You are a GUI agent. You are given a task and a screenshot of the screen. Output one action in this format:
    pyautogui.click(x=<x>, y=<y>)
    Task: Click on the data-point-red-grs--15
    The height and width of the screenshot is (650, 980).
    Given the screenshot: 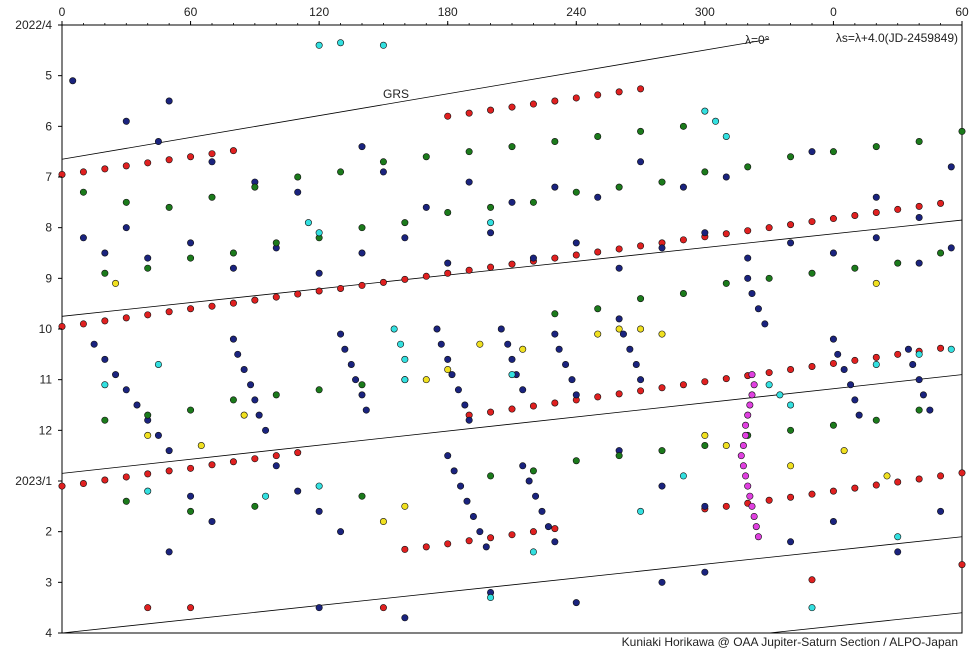 What is the action you would take?
    pyautogui.click(x=126, y=318)
    